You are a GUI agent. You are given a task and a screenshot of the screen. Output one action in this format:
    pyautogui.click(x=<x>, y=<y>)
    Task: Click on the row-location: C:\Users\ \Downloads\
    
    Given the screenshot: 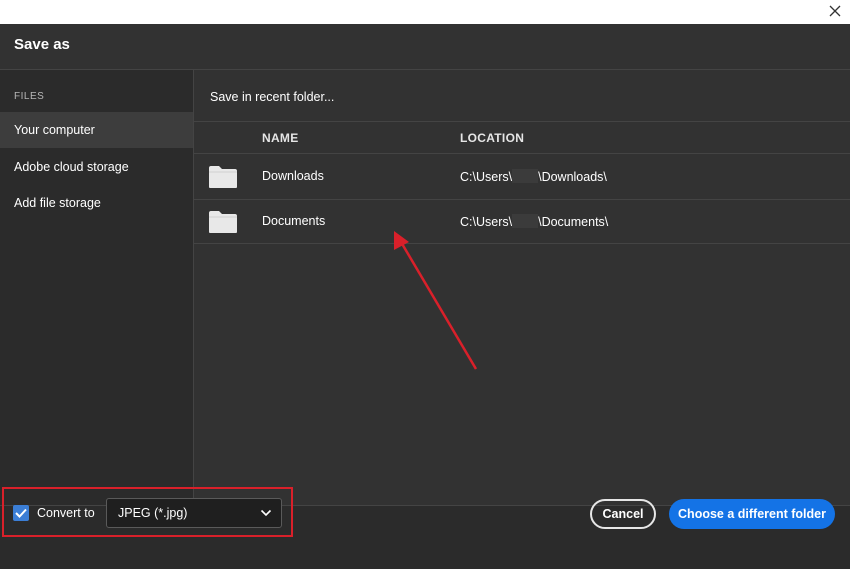 What is the action you would take?
    pyautogui.click(x=533, y=176)
    